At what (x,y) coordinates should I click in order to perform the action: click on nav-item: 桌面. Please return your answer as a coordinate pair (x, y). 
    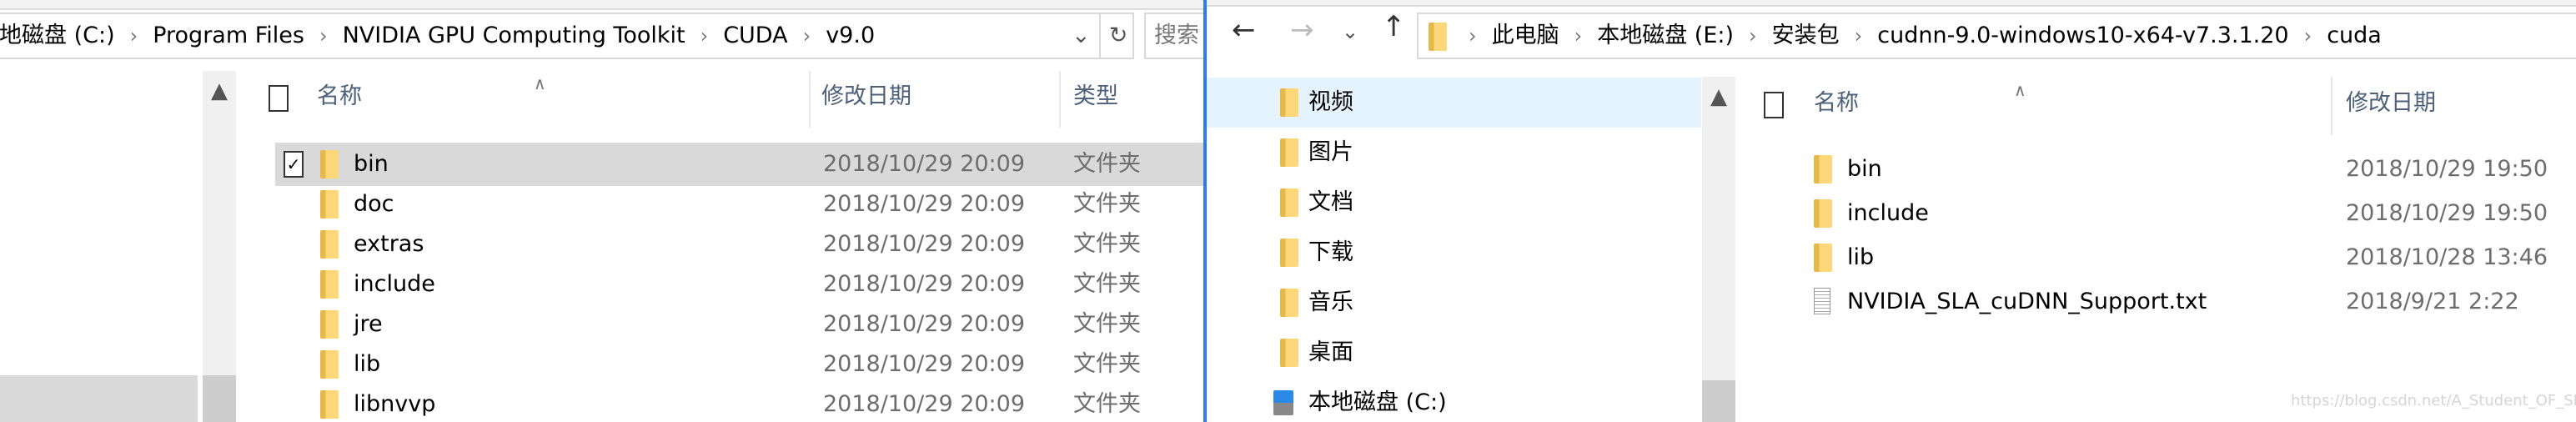
    Looking at the image, I should click on (1454, 353).